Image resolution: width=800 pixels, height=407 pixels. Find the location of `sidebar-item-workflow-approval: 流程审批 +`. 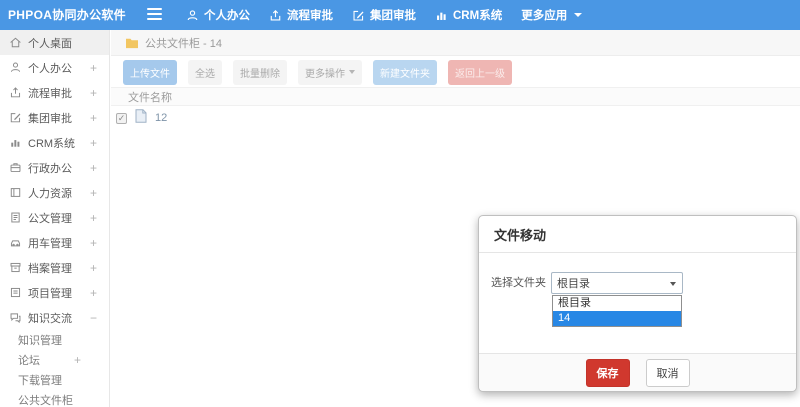

sidebar-item-workflow-approval: 流程审批 + is located at coordinates (54, 92).